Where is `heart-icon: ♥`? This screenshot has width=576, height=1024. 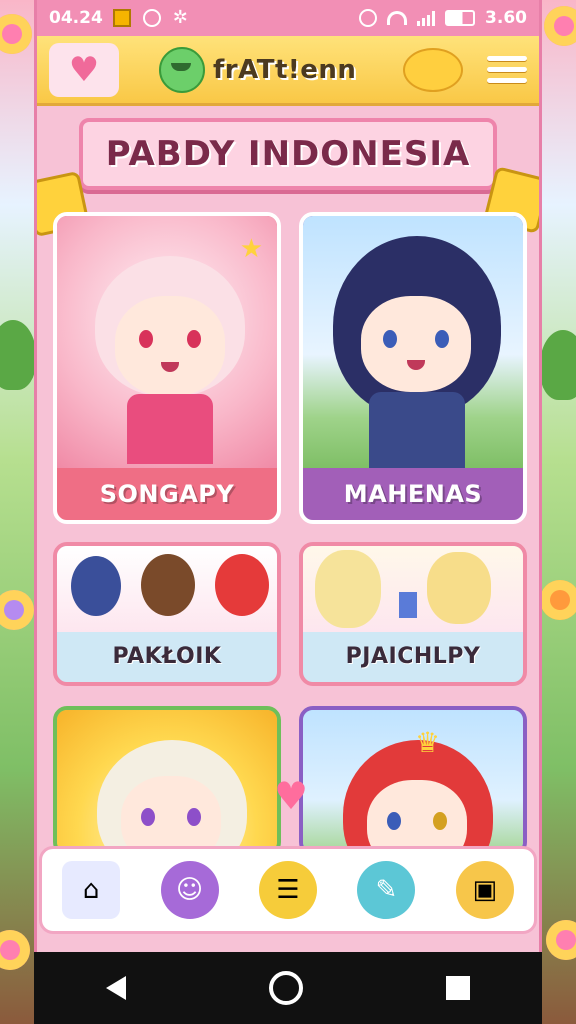
heart-icon: ♥ is located at coordinates (84, 69).